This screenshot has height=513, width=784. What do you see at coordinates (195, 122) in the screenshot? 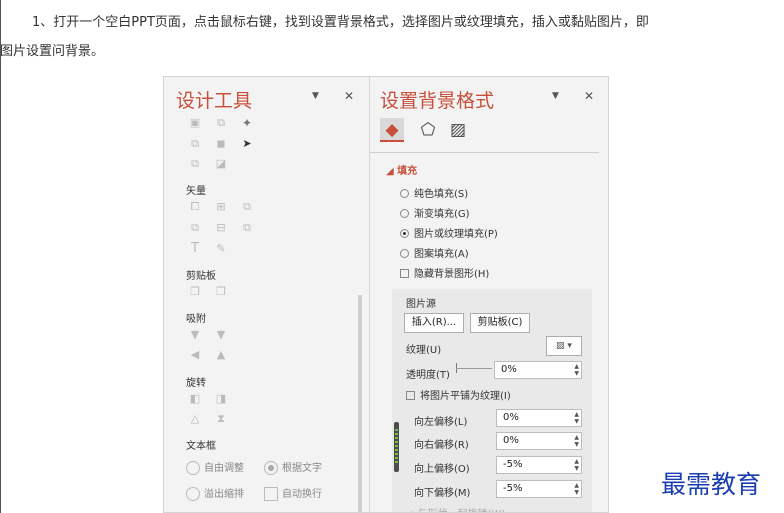
I see `align-icon: ▣` at bounding box center [195, 122].